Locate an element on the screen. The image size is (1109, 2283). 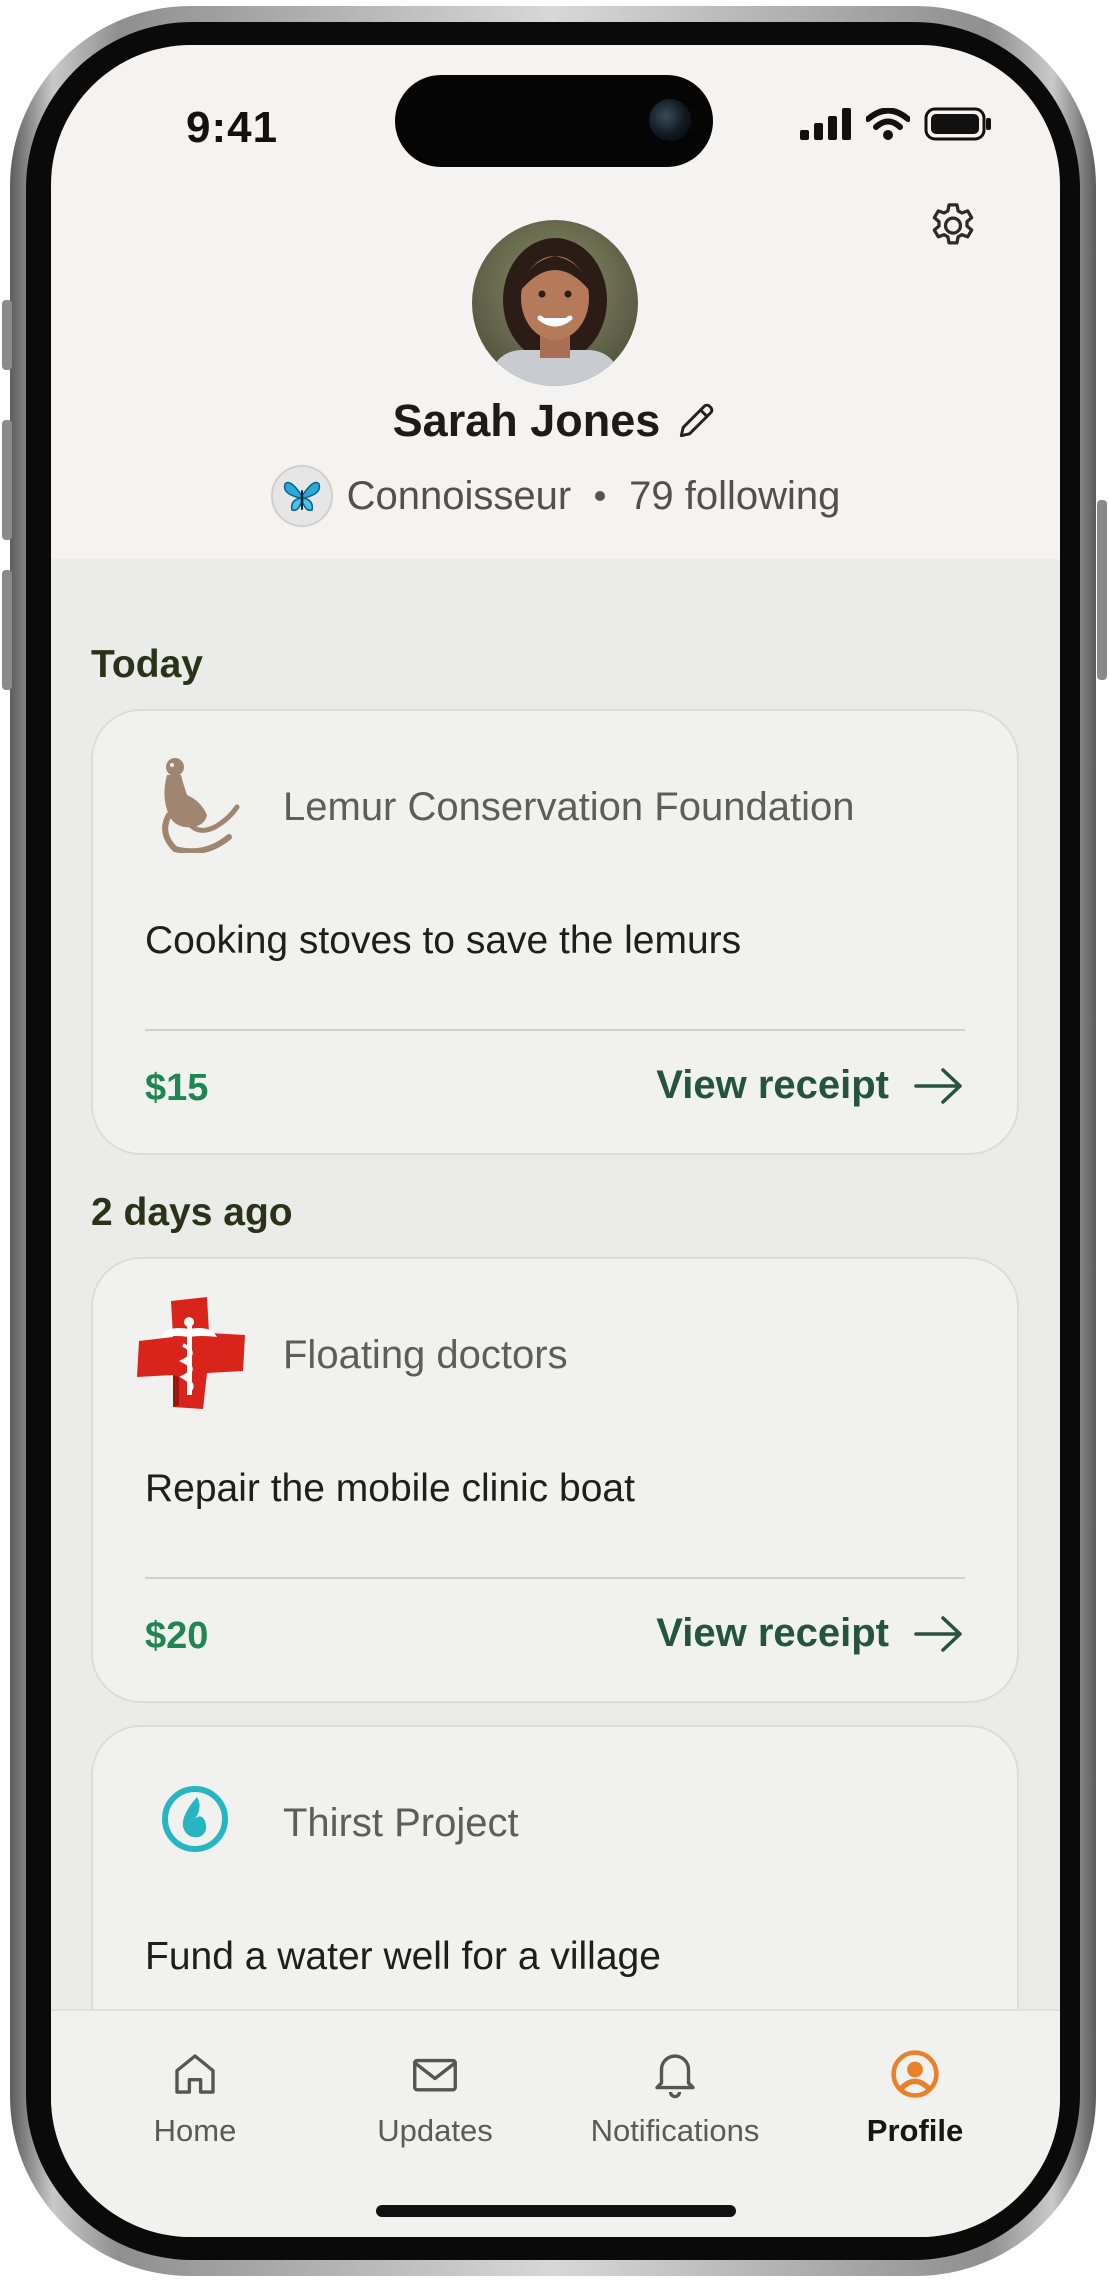
edit-profile-button is located at coordinates (696, 421).